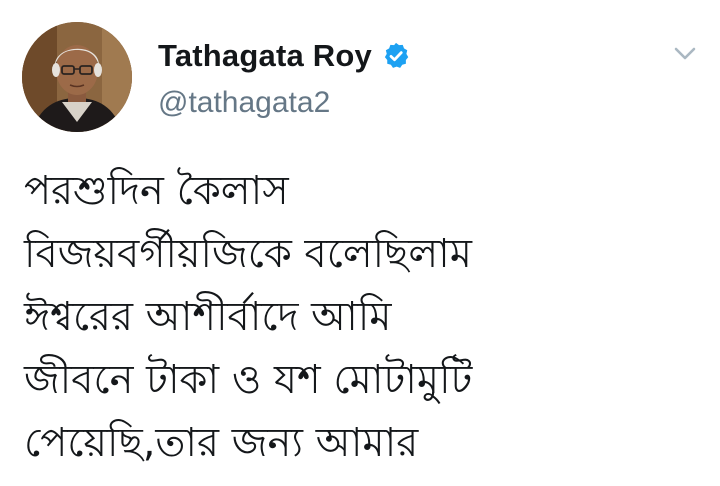 This screenshot has width=720, height=486. I want to click on tweet-text-line: বিজয়বর্গীয়জিকে বলেছিলাম, so click(248, 254).